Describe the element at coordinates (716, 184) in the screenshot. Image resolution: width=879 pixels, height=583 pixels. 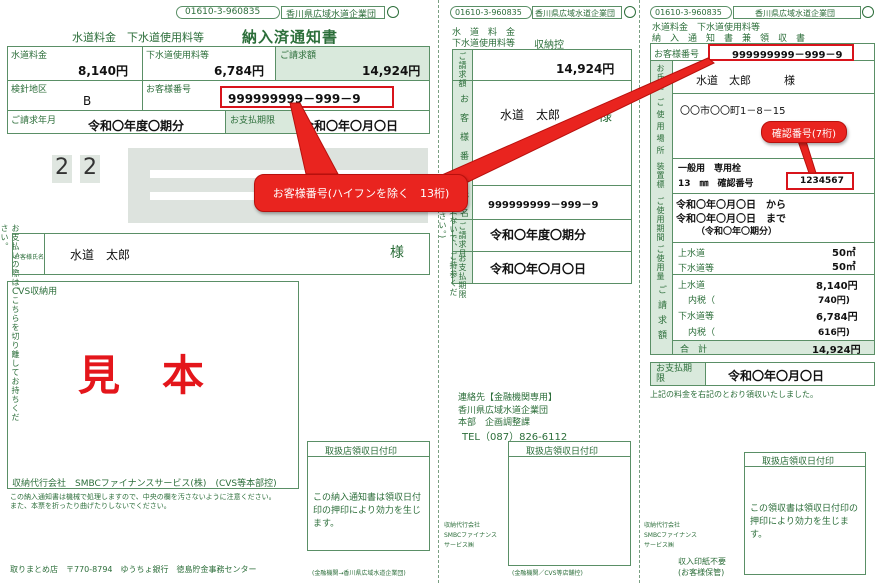
I see `right-device-2: 13 ㎜ 確認番号` at that location.